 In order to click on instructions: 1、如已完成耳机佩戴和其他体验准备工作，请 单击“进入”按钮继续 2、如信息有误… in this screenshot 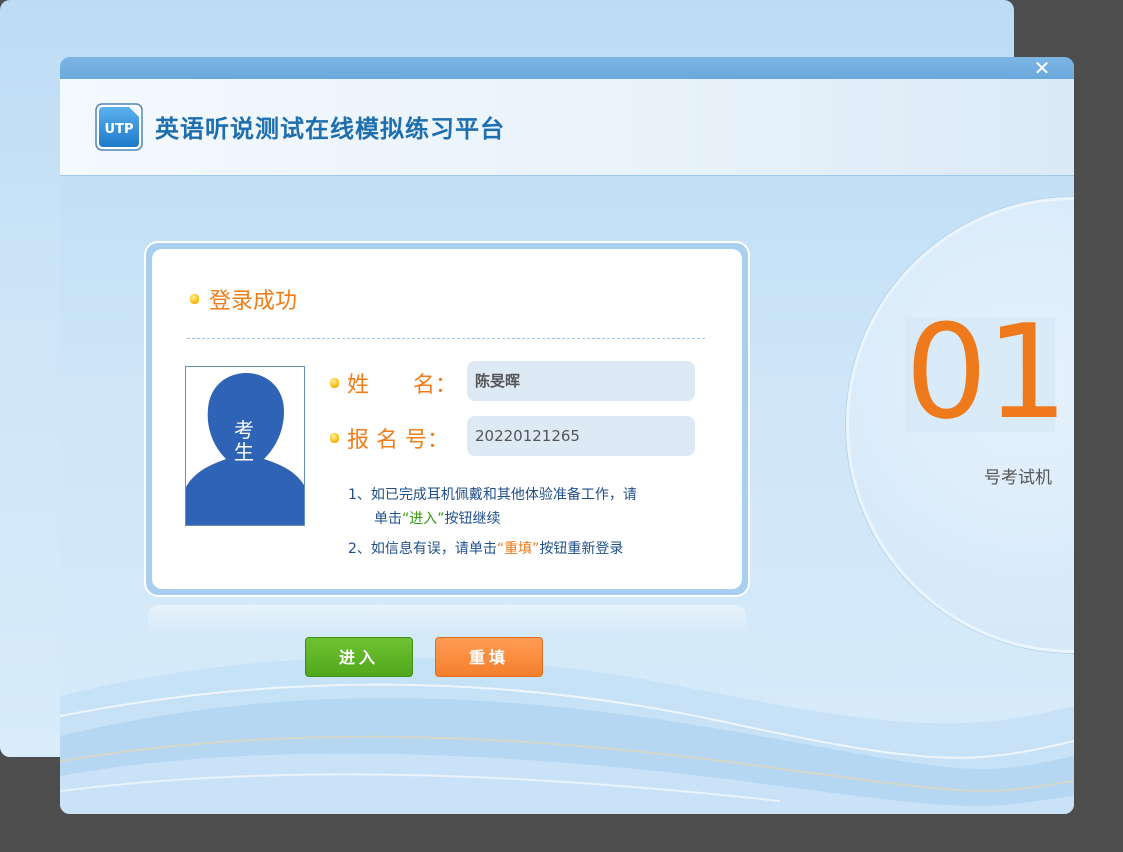, I will do `click(520, 522)`.